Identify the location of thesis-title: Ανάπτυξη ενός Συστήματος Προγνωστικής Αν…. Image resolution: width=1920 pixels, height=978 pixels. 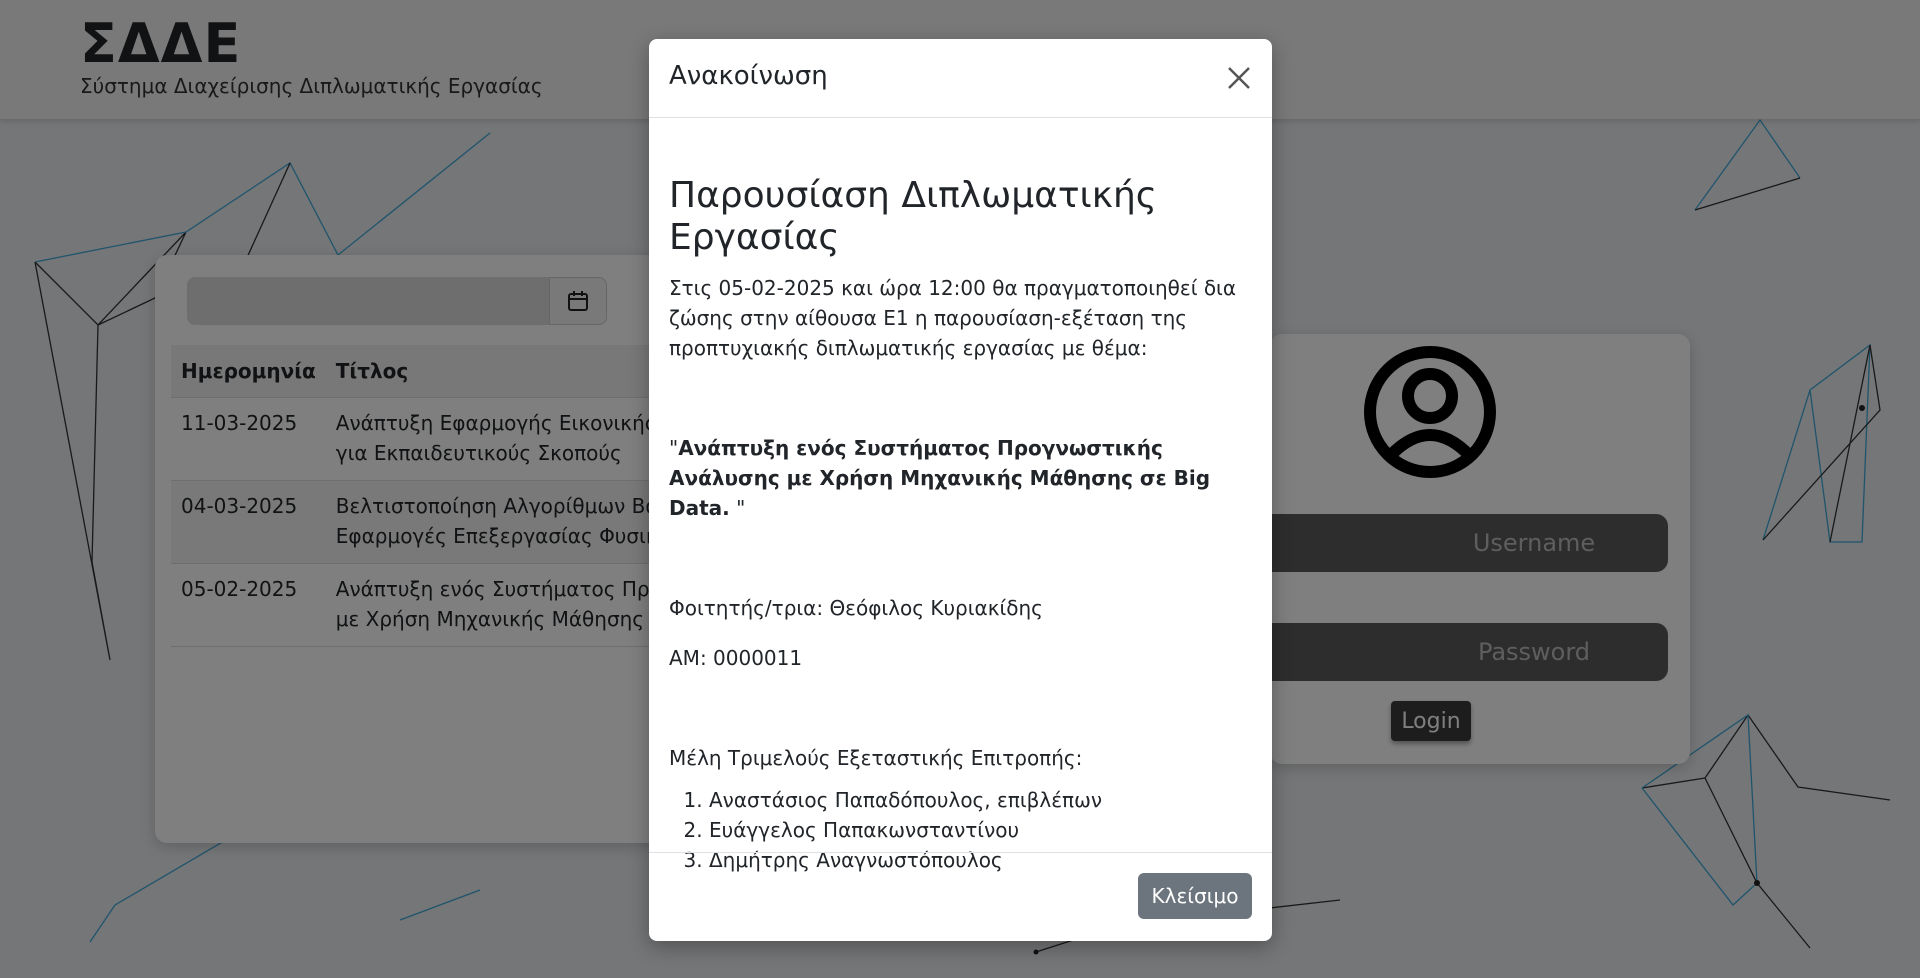
(940, 478).